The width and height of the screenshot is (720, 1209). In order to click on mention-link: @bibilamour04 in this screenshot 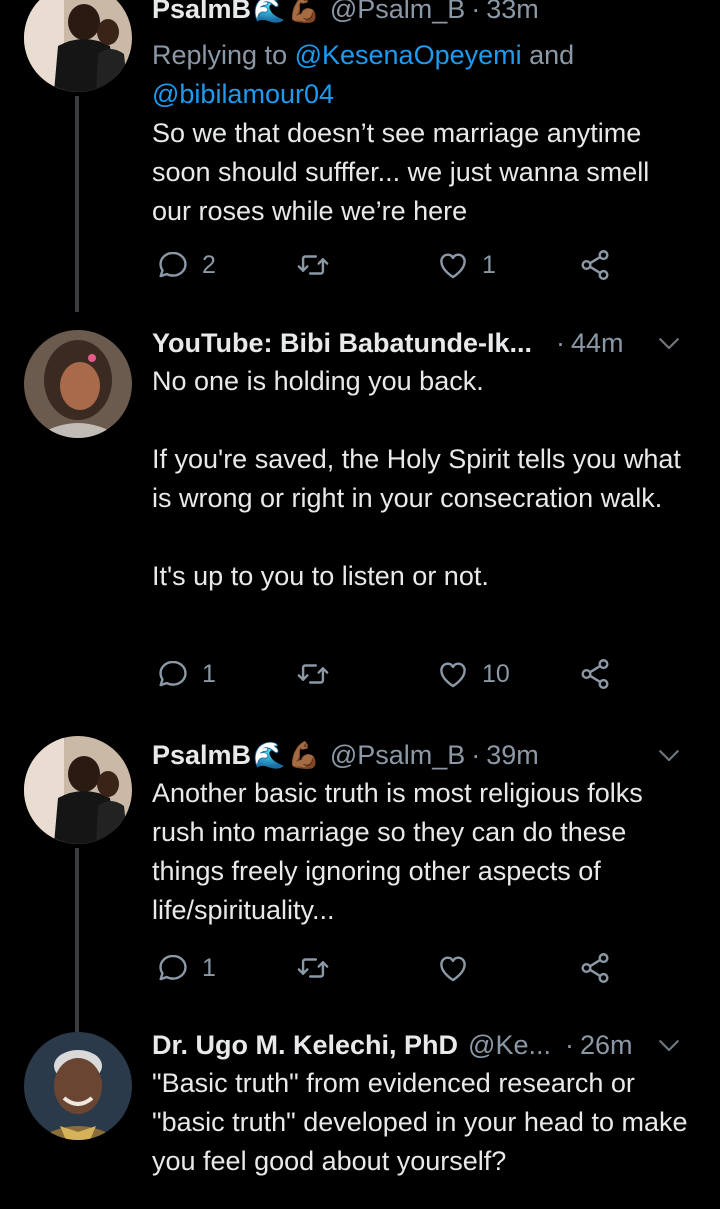, I will do `click(243, 94)`.